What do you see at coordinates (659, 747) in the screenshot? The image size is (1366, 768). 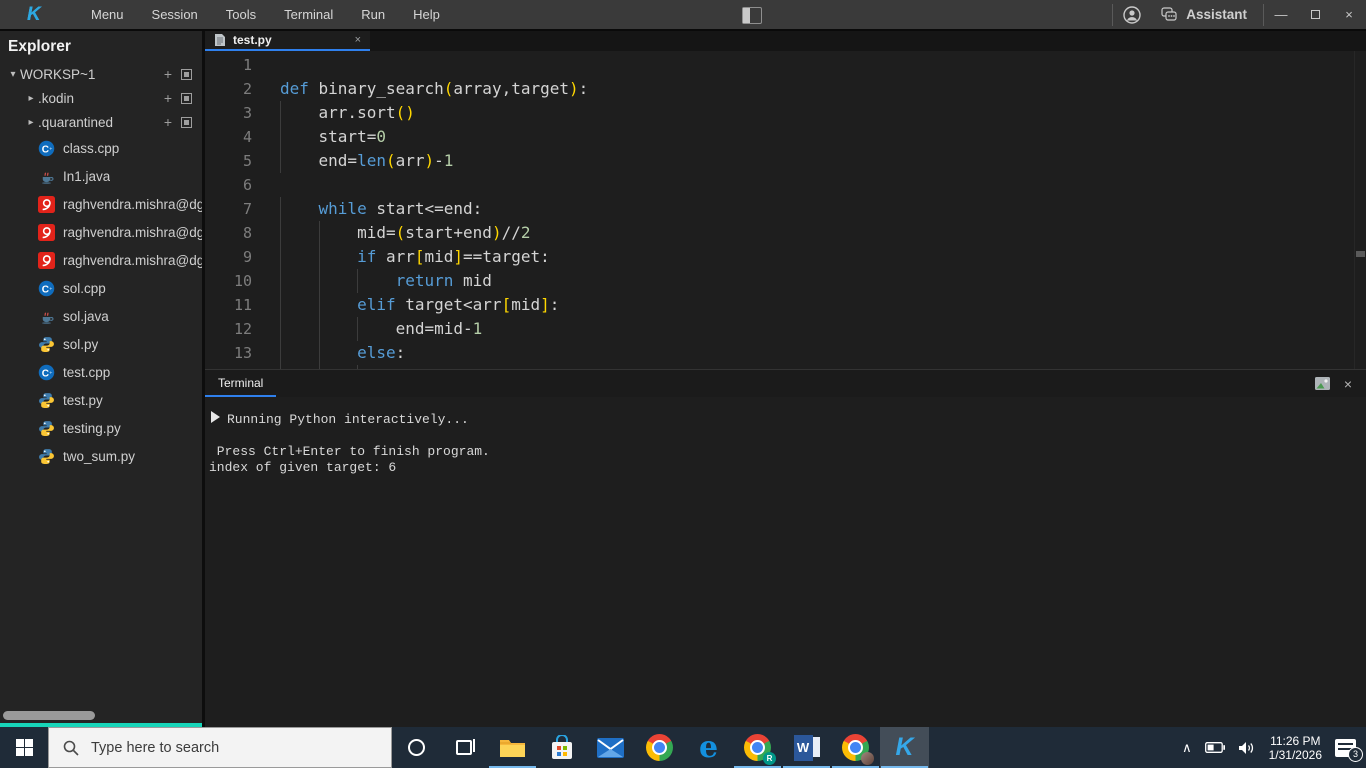 I see `taskbar-app-chrome` at bounding box center [659, 747].